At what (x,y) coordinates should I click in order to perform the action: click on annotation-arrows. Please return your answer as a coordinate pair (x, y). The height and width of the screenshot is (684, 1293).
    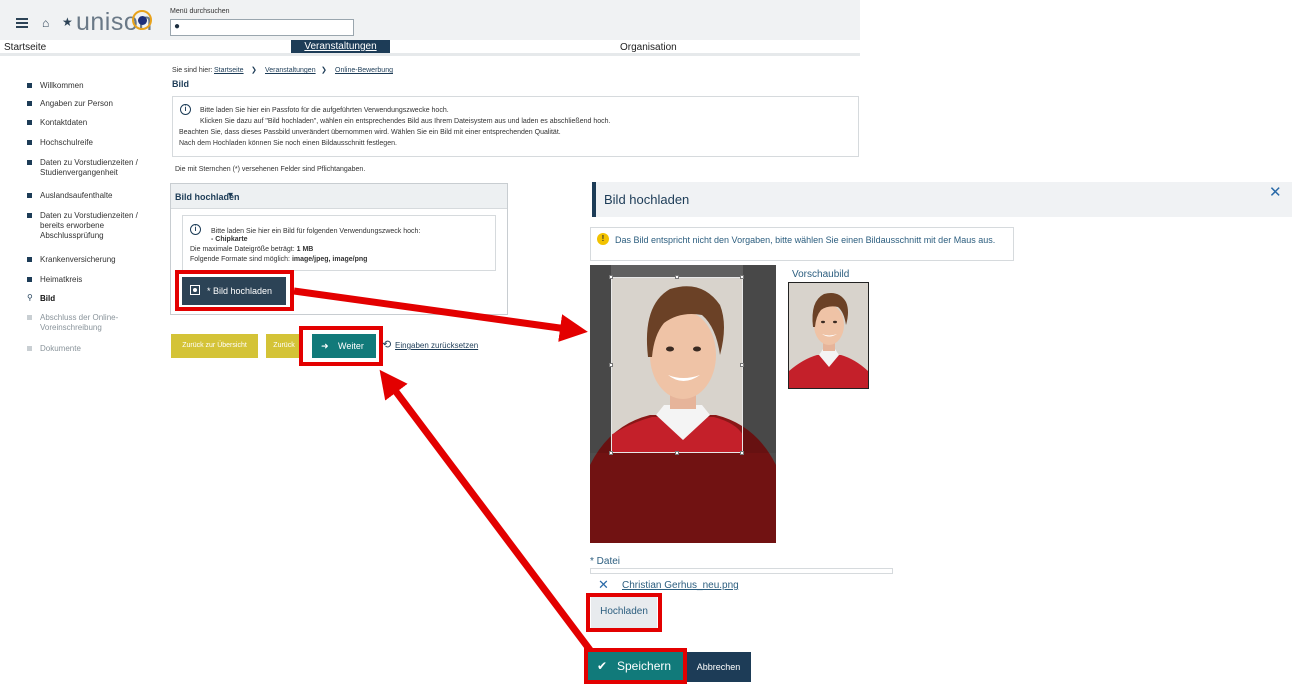
    Looking at the image, I should click on (443, 470).